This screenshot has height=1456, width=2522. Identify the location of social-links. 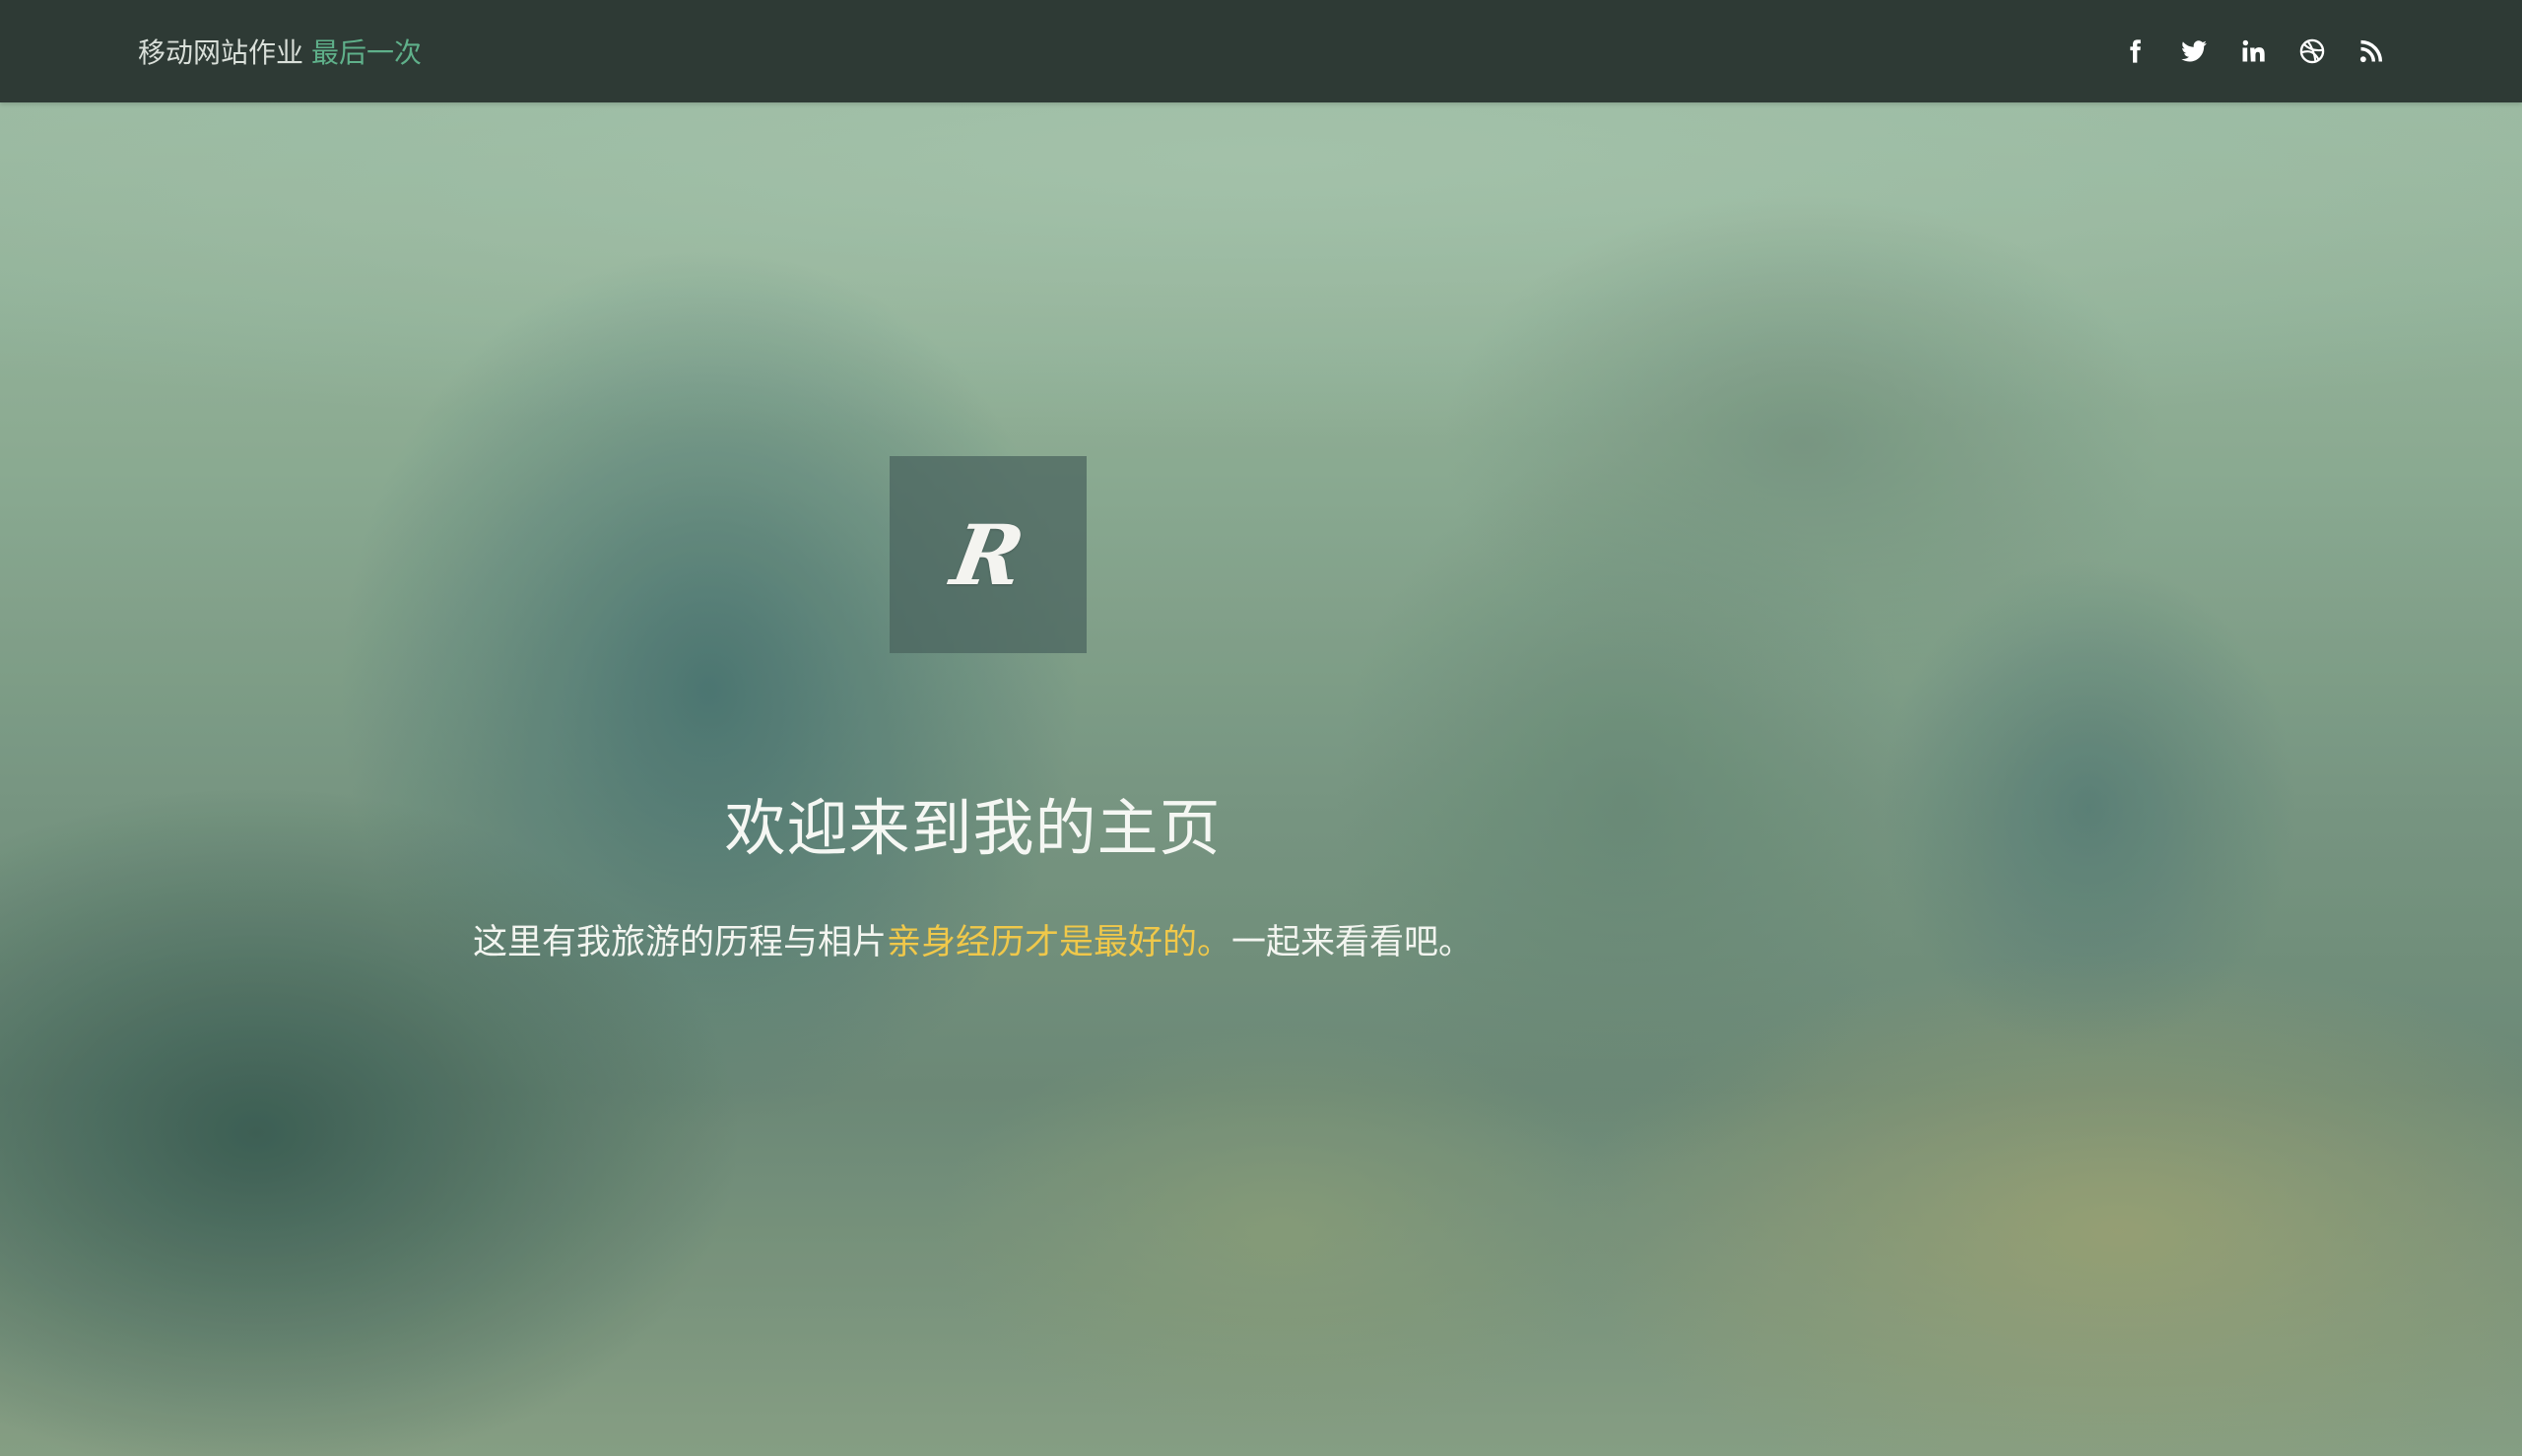
(2253, 51).